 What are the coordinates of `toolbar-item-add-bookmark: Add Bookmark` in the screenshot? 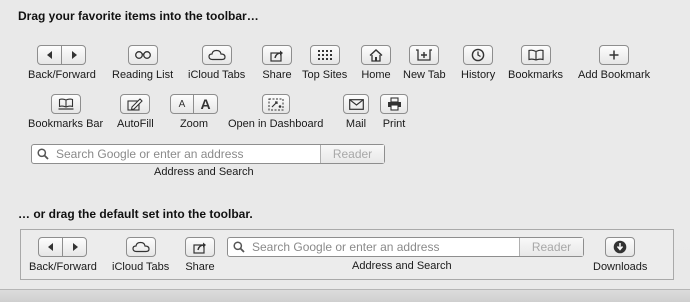 It's located at (614, 63).